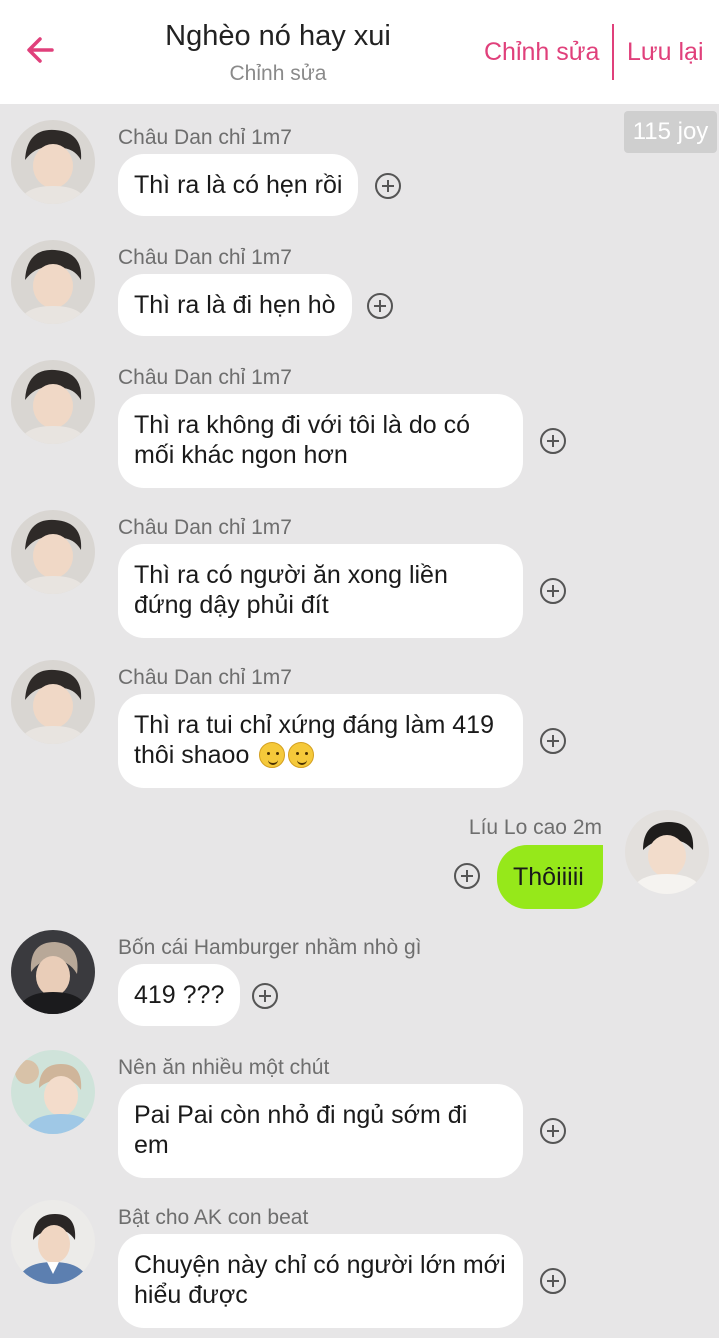 This screenshot has width=719, height=1338. Describe the element at coordinates (291, 575) in the screenshot. I see `message-text: Thì ra có người ăn xong liền` at that location.